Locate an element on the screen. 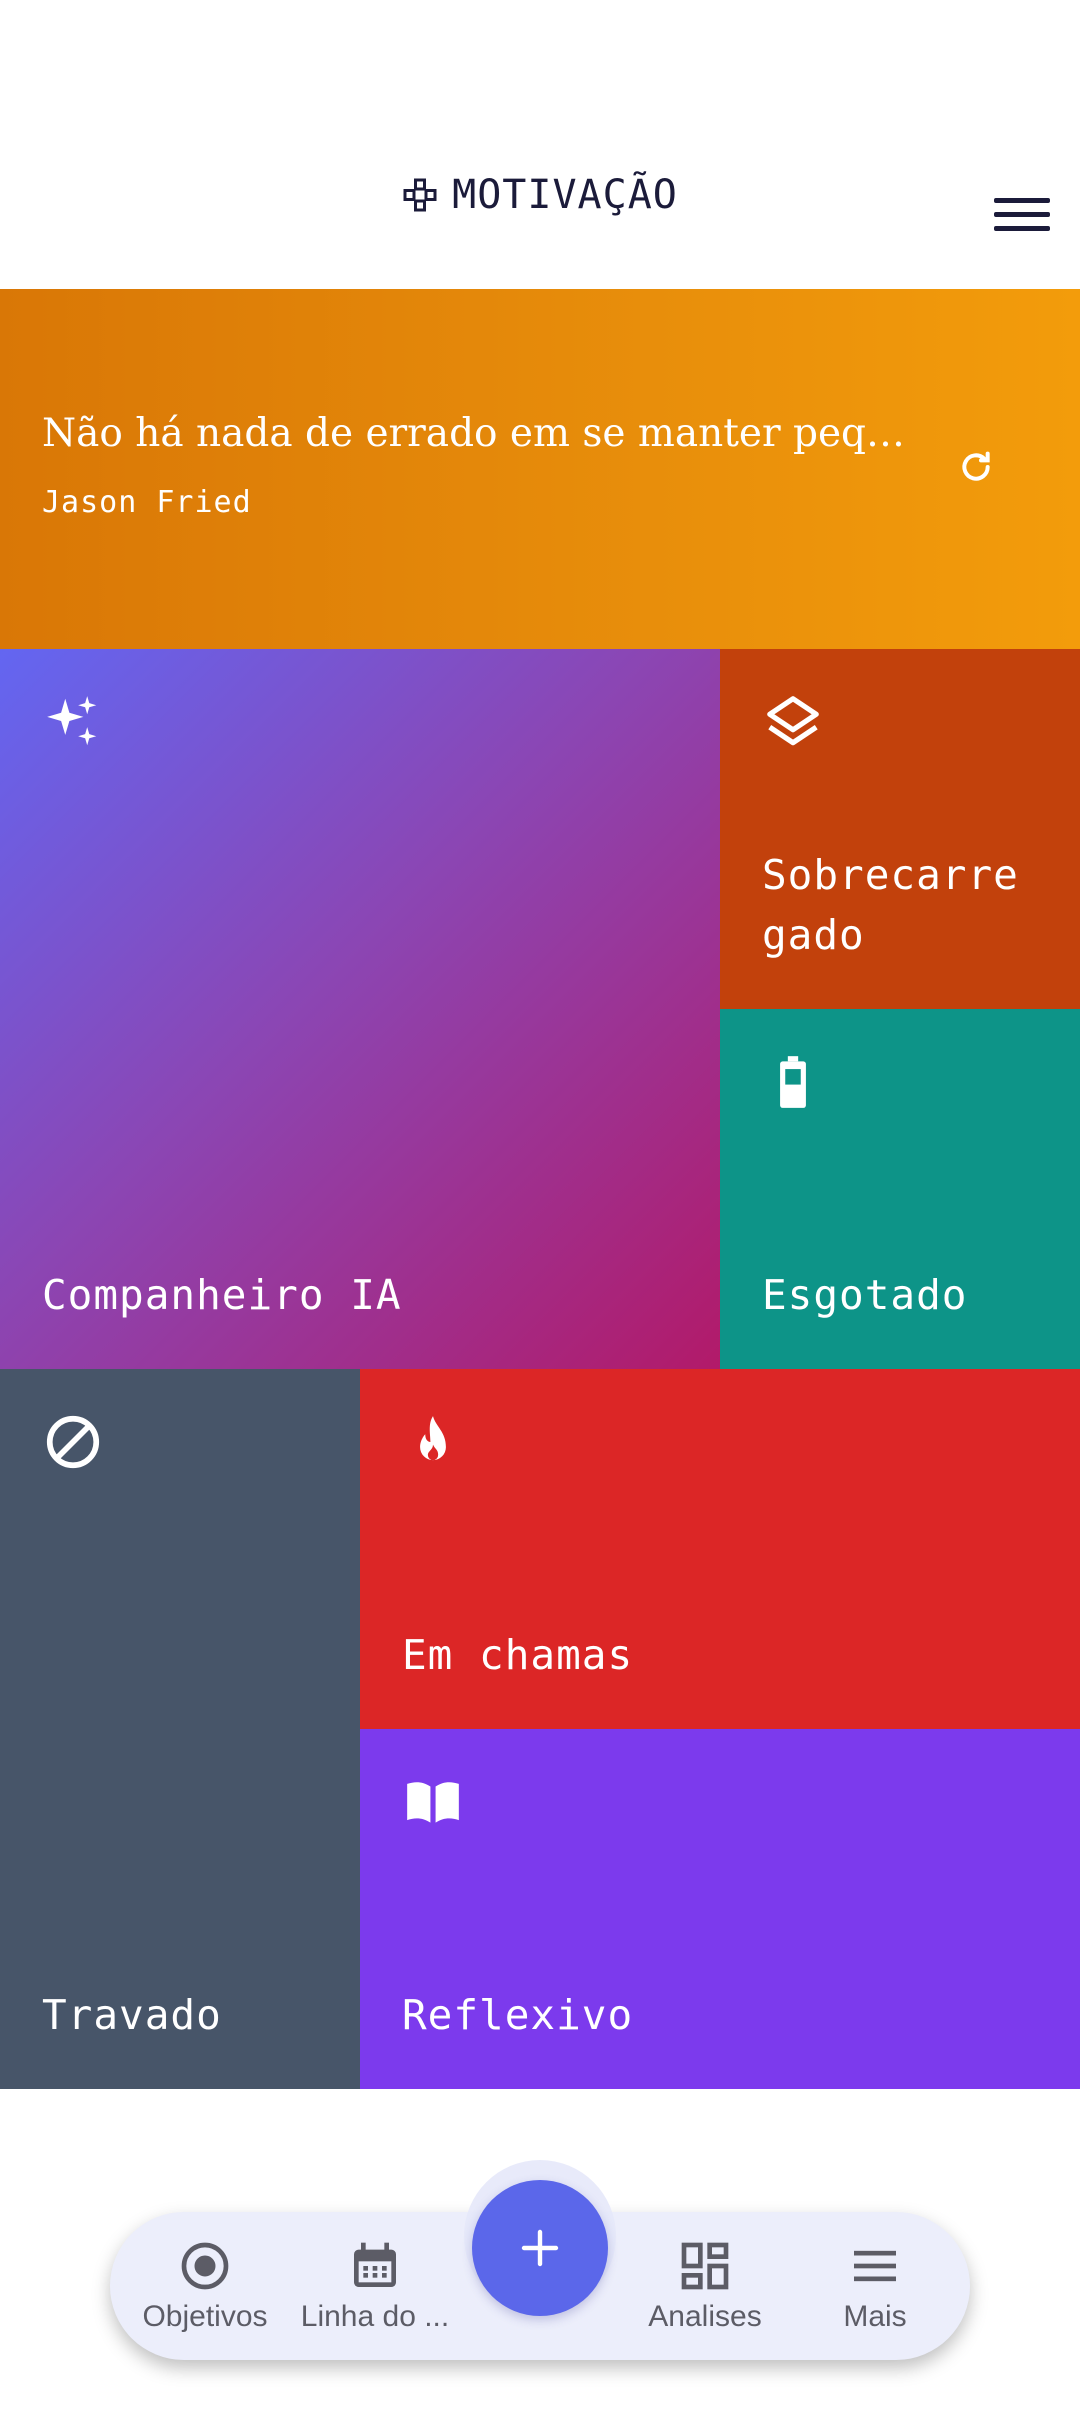 This screenshot has width=1080, height=2424. sparkles-icon is located at coordinates (72, 721).